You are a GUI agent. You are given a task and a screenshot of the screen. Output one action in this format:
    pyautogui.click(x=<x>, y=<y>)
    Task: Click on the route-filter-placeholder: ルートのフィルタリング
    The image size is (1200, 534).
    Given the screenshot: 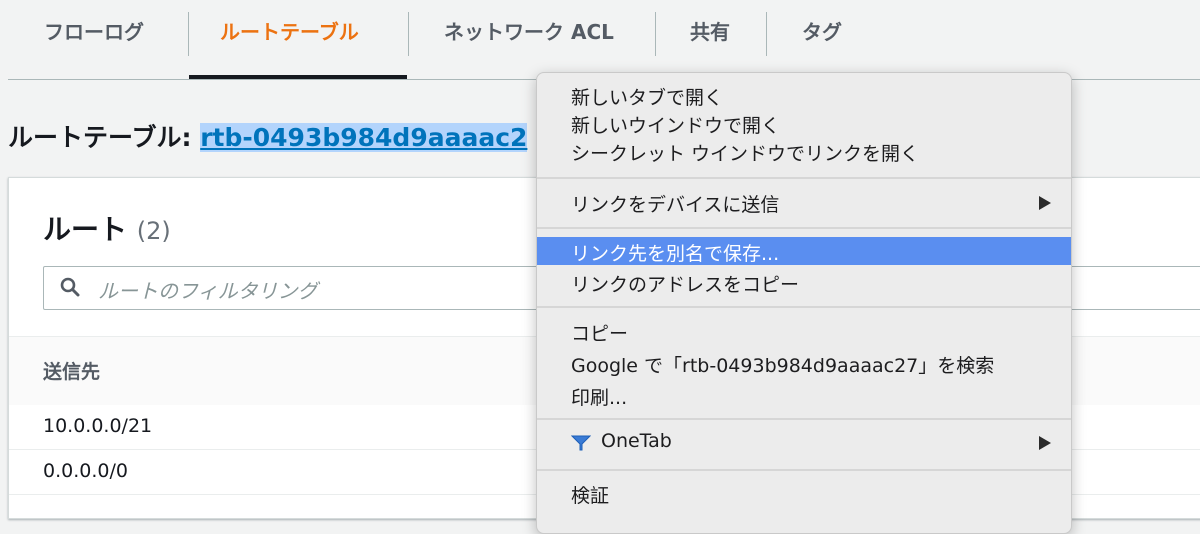 What is the action you would take?
    pyautogui.click(x=208, y=291)
    